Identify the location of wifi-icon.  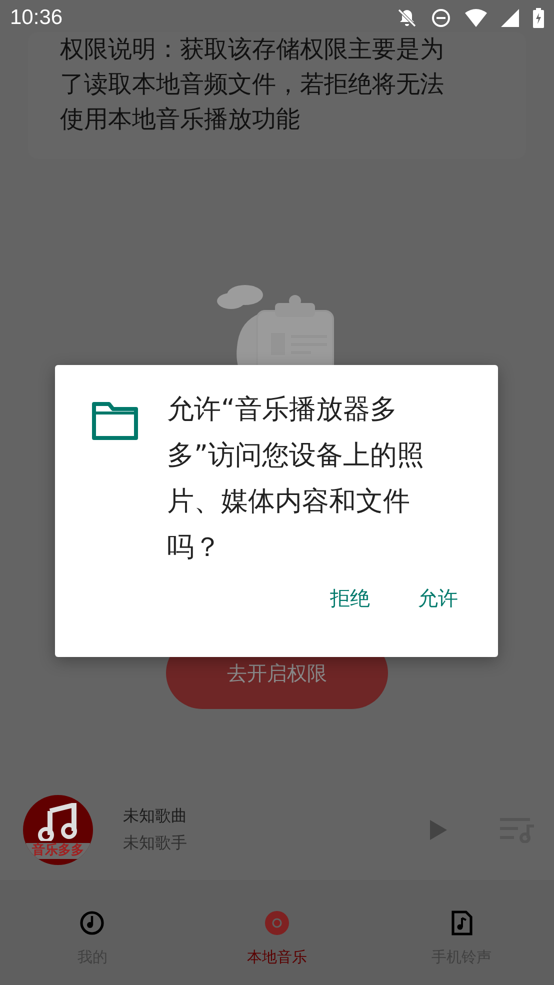
(476, 18).